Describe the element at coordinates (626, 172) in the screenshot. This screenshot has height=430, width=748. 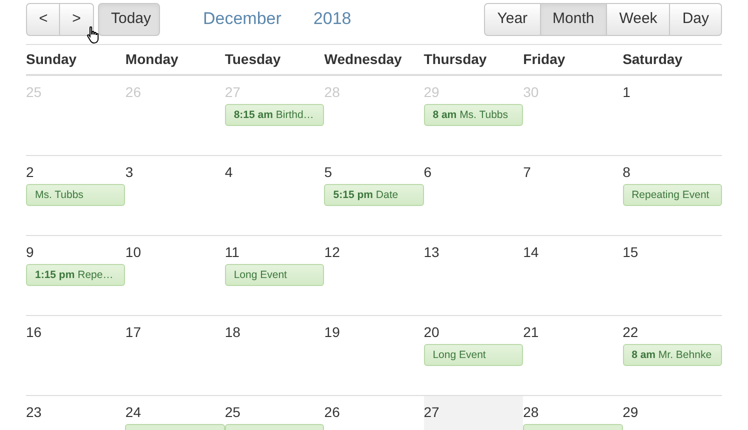
I see `day-number: 8` at that location.